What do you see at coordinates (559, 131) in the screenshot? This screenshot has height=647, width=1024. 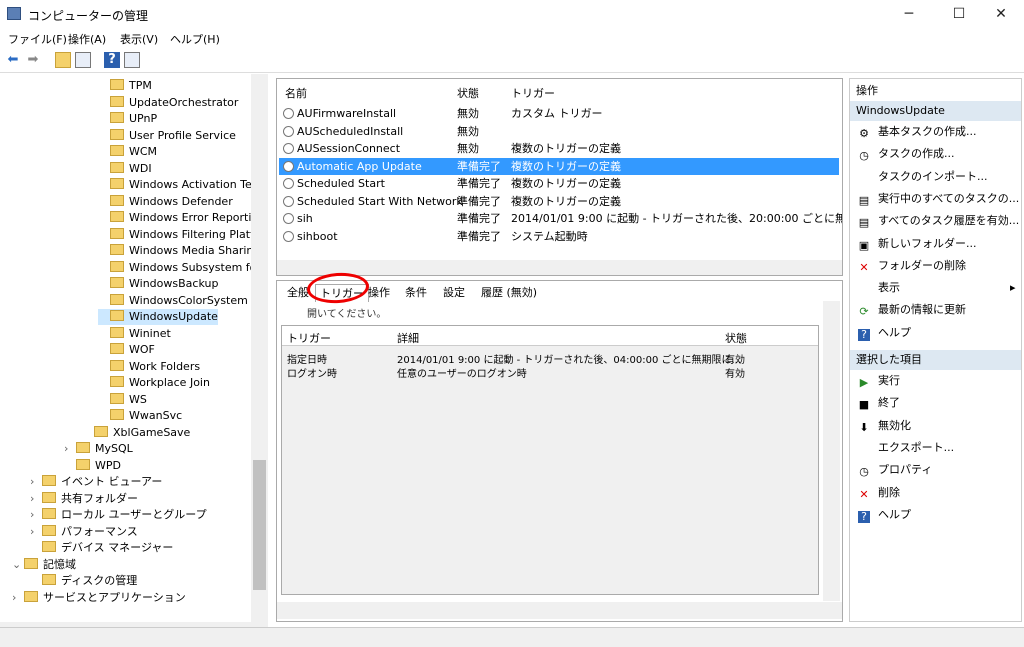 I see `task-row: AUScheduledInstall 無効` at bounding box center [559, 131].